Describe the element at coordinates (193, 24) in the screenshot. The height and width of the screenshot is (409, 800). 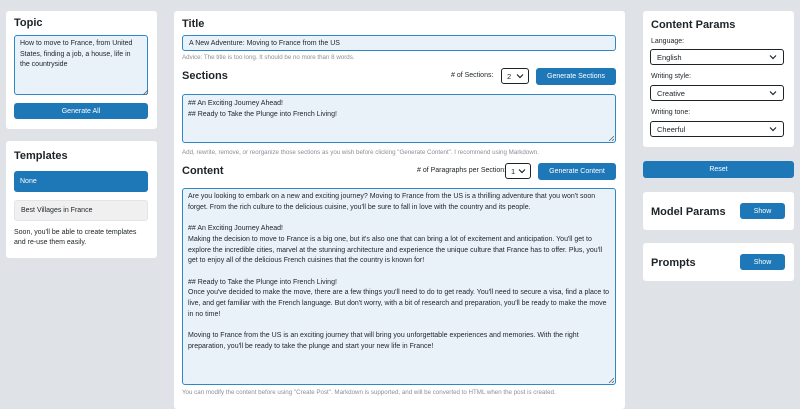
I see `title-heading: Title` at that location.